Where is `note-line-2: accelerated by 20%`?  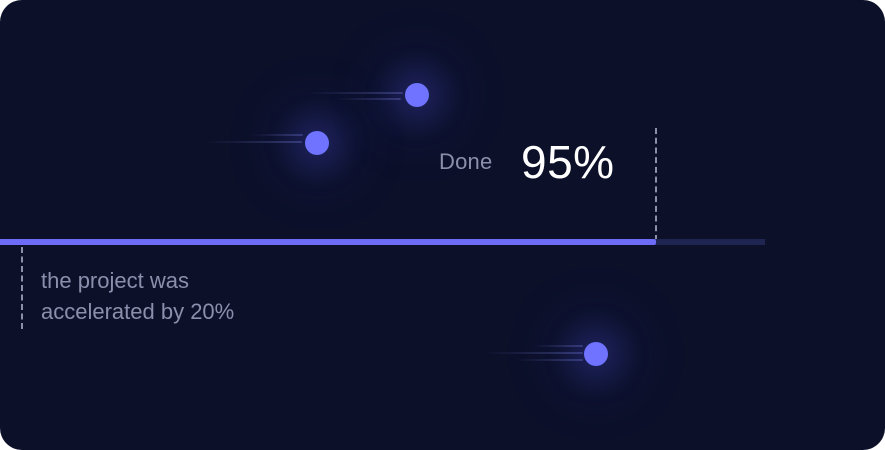
note-line-2: accelerated by 20% is located at coordinates (138, 311).